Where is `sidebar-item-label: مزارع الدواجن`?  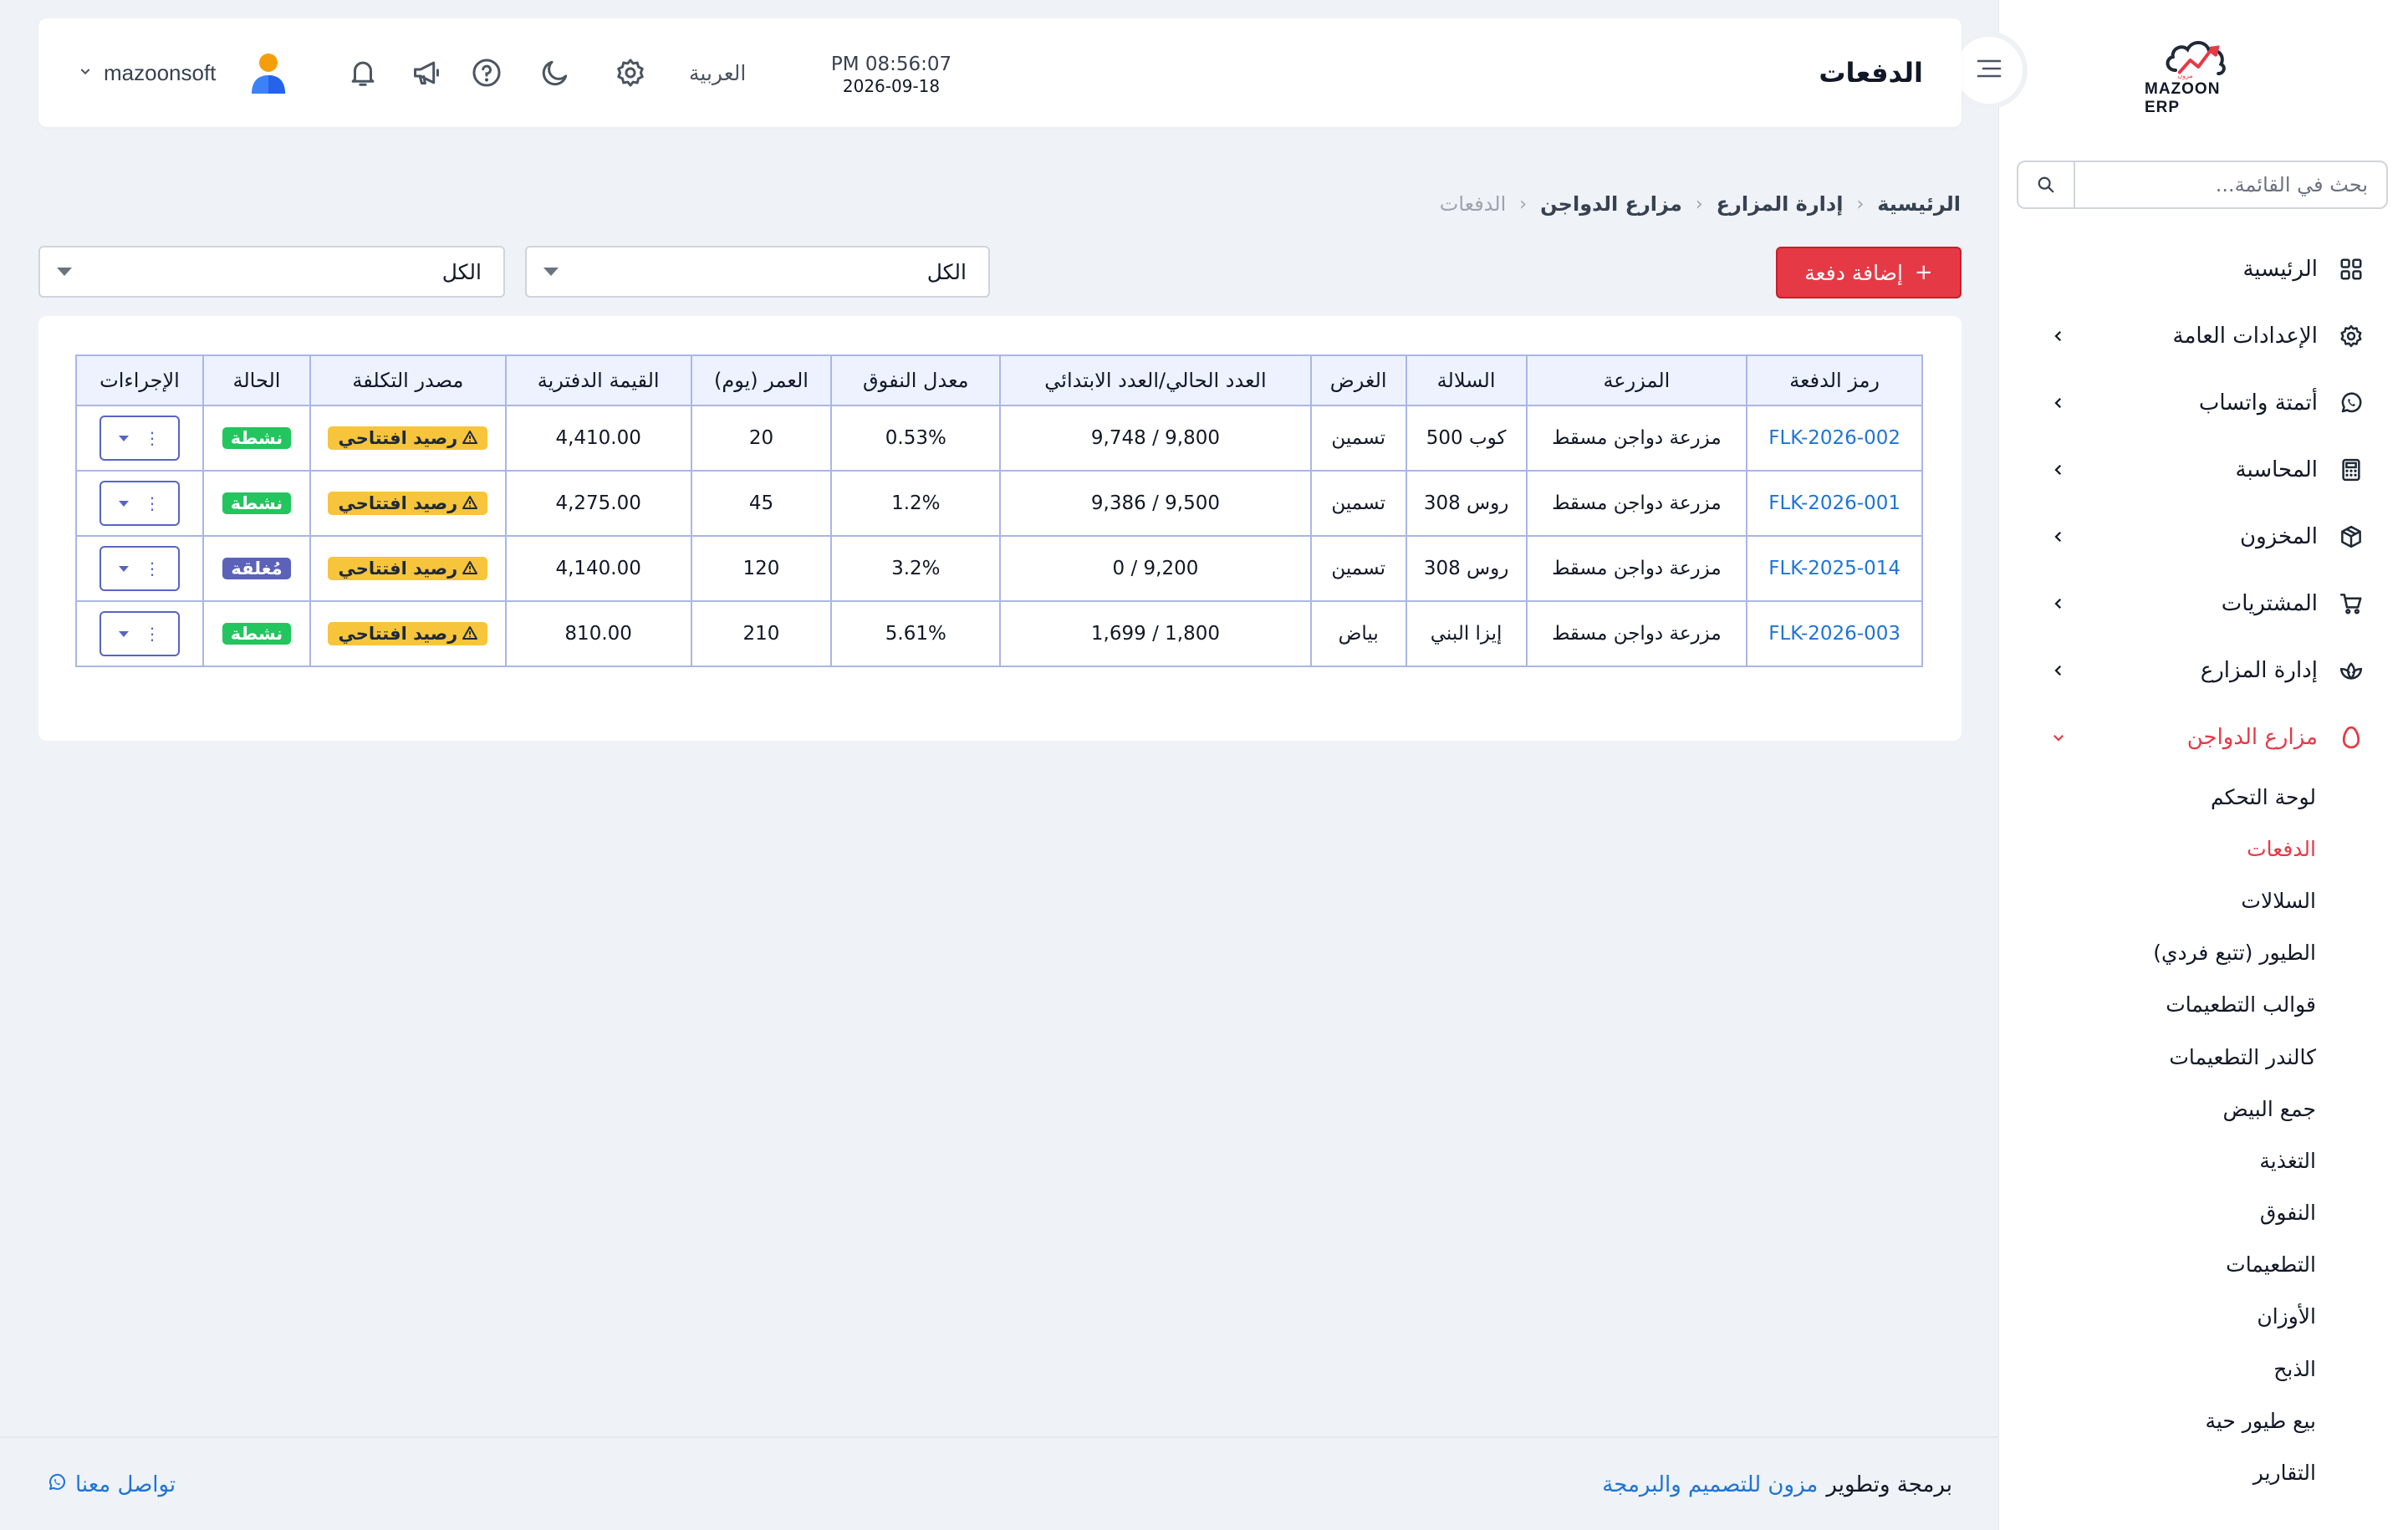
sidebar-item-label: مزارع الدواجن is located at coordinates (2252, 737).